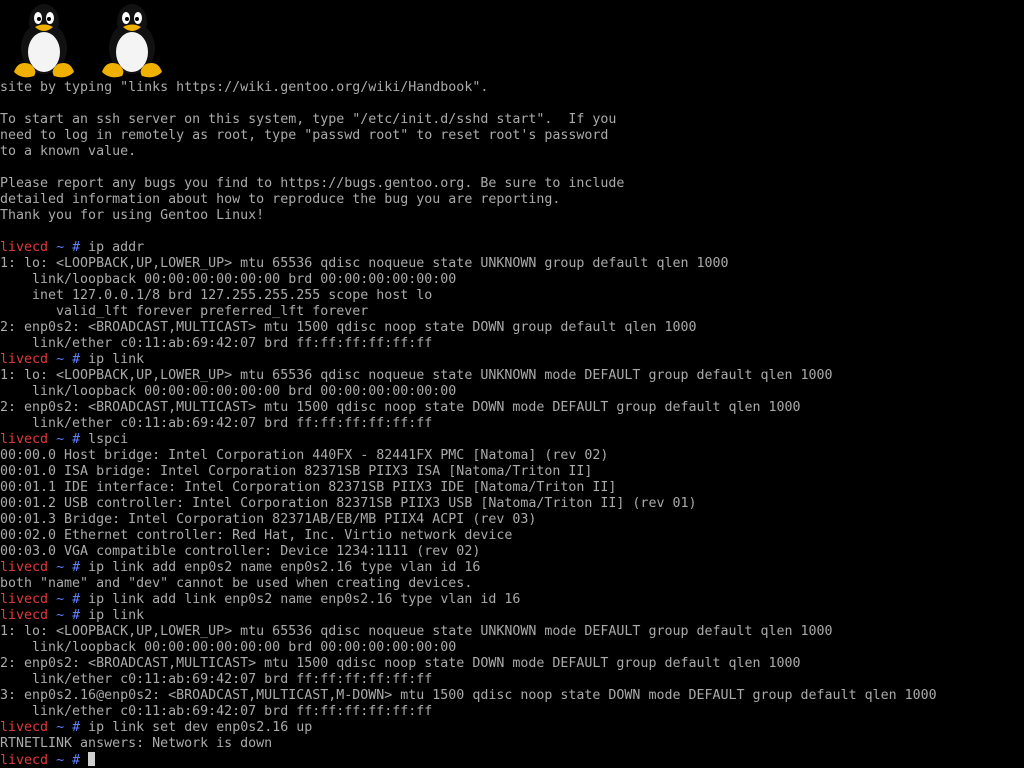 This screenshot has height=768, width=1024. I want to click on text-cursor, so click(92, 759).